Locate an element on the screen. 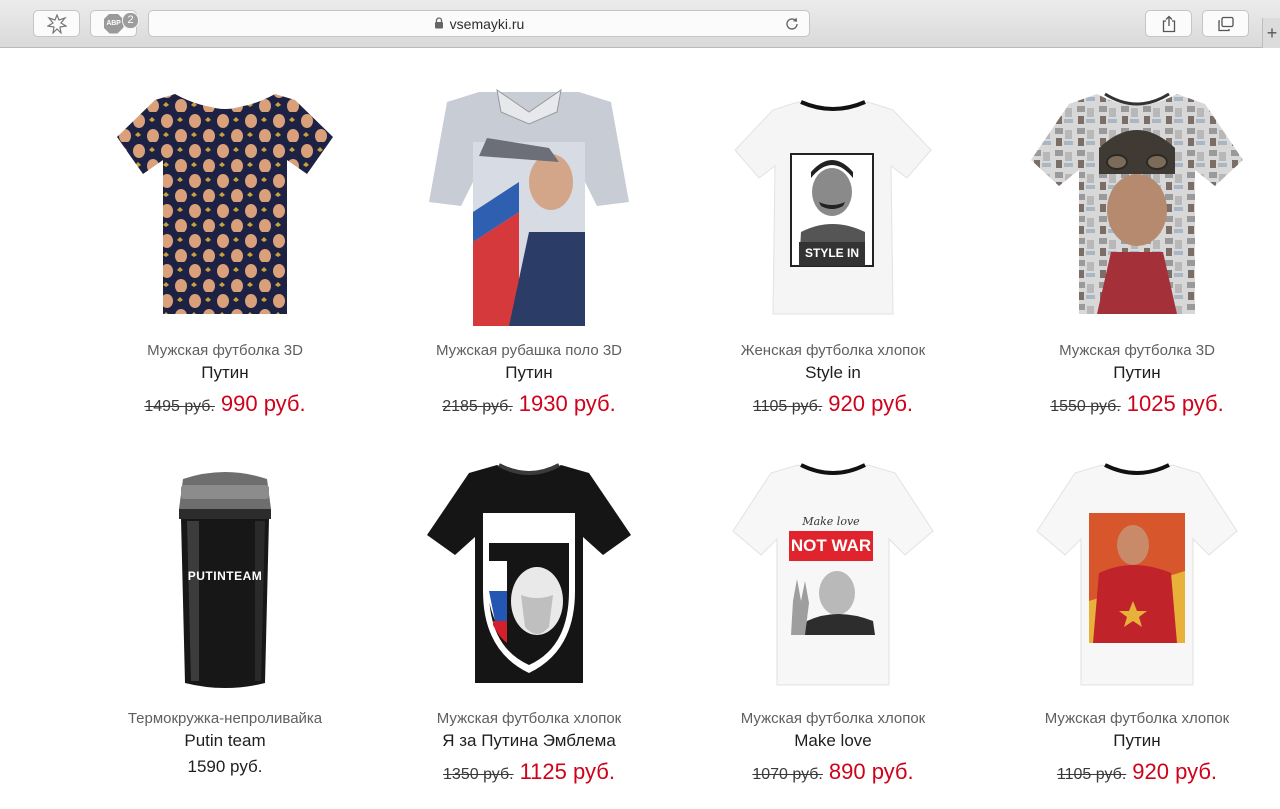 The image size is (1280, 809). product-price: 1590 руб. is located at coordinates (225, 767).